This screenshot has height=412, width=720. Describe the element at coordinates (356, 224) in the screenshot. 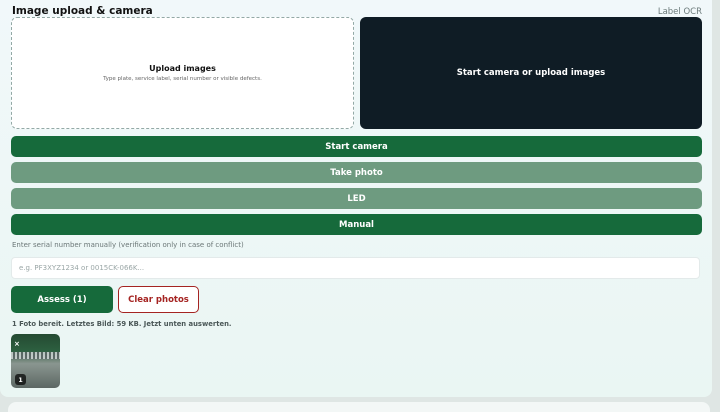

I see `manual-button: Manual` at that location.